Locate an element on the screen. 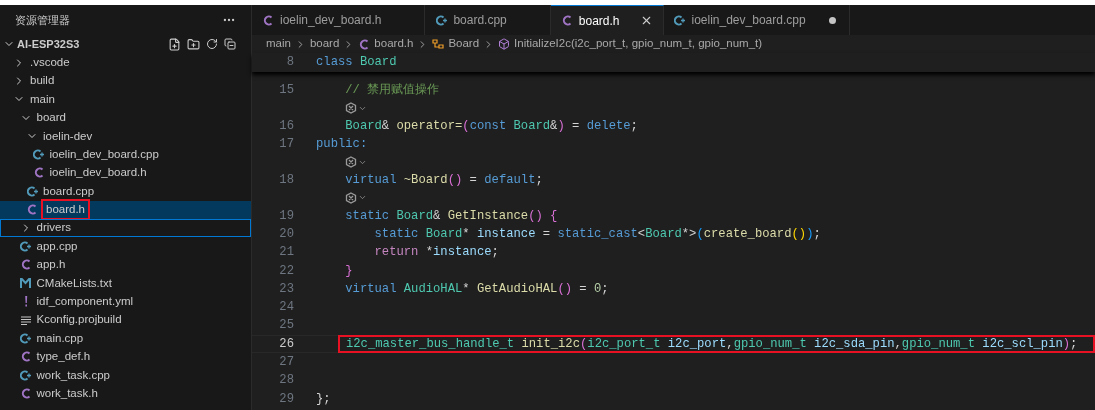  file-item: type_def.h is located at coordinates (125, 357).